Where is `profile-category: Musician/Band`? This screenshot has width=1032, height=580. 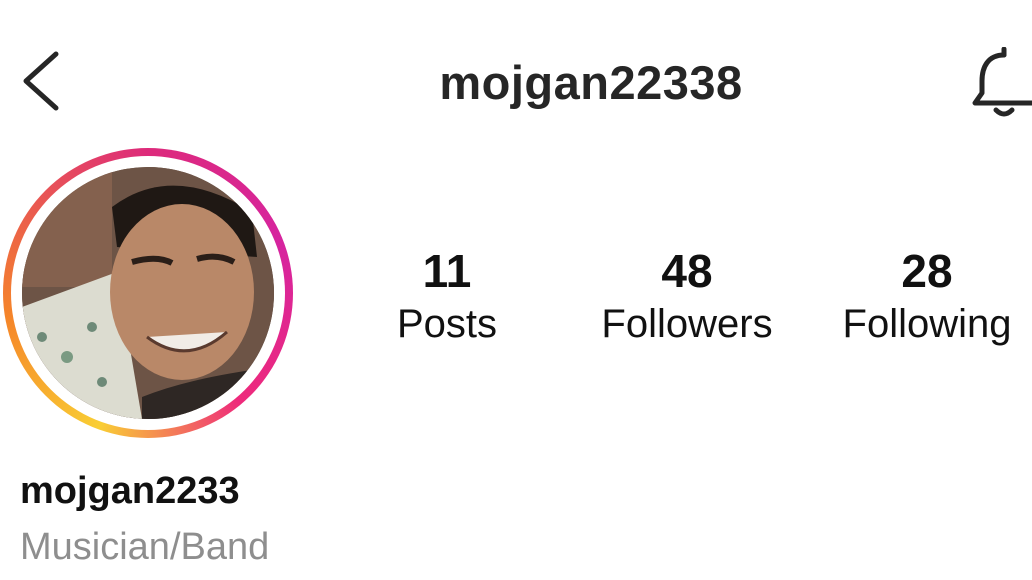
profile-category: Musician/Band is located at coordinates (145, 547).